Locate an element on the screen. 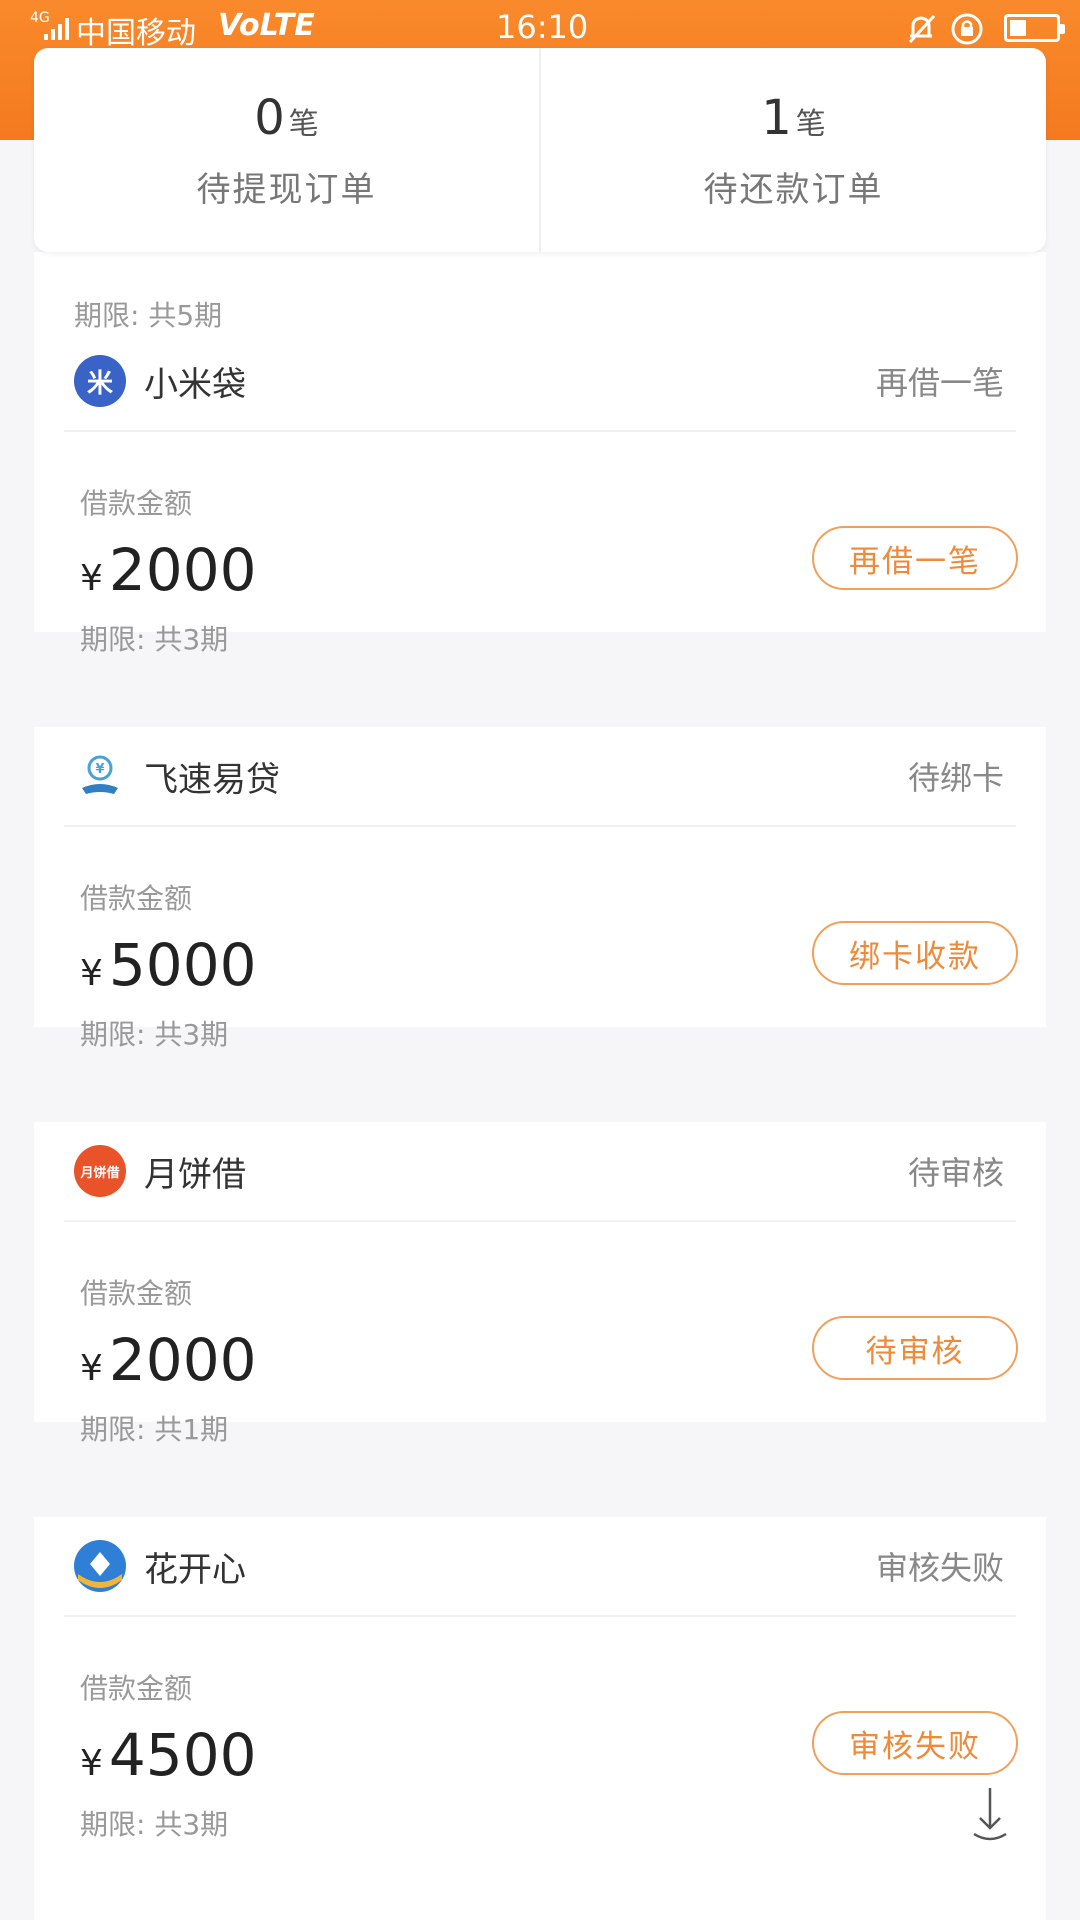 This screenshot has height=1920, width=1080. pending-withdraw-label: 待提现订单 is located at coordinates (286, 189).